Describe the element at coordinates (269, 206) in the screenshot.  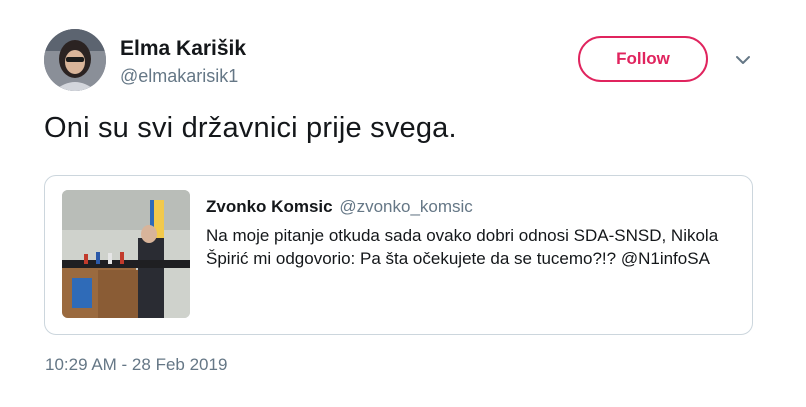
I see `quoted-author-name: Zvonko Komsic` at that location.